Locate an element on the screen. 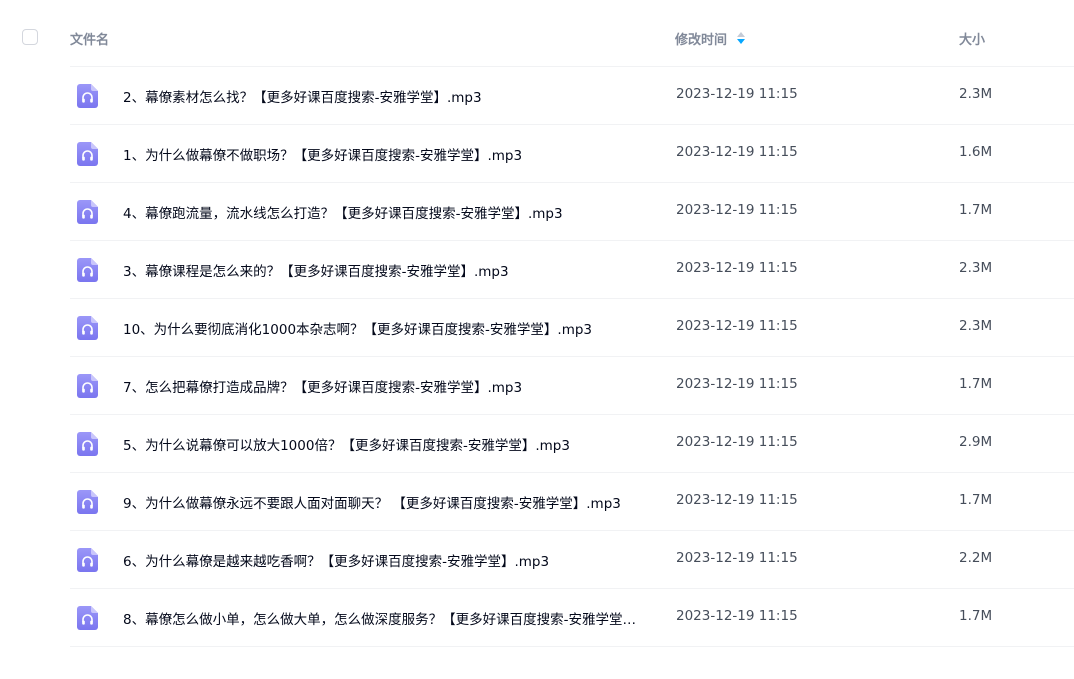  file-name: 2、幕僚素材怎么找？【更多好课百度搜索-安雅学堂】.mp3 is located at coordinates (302, 96).